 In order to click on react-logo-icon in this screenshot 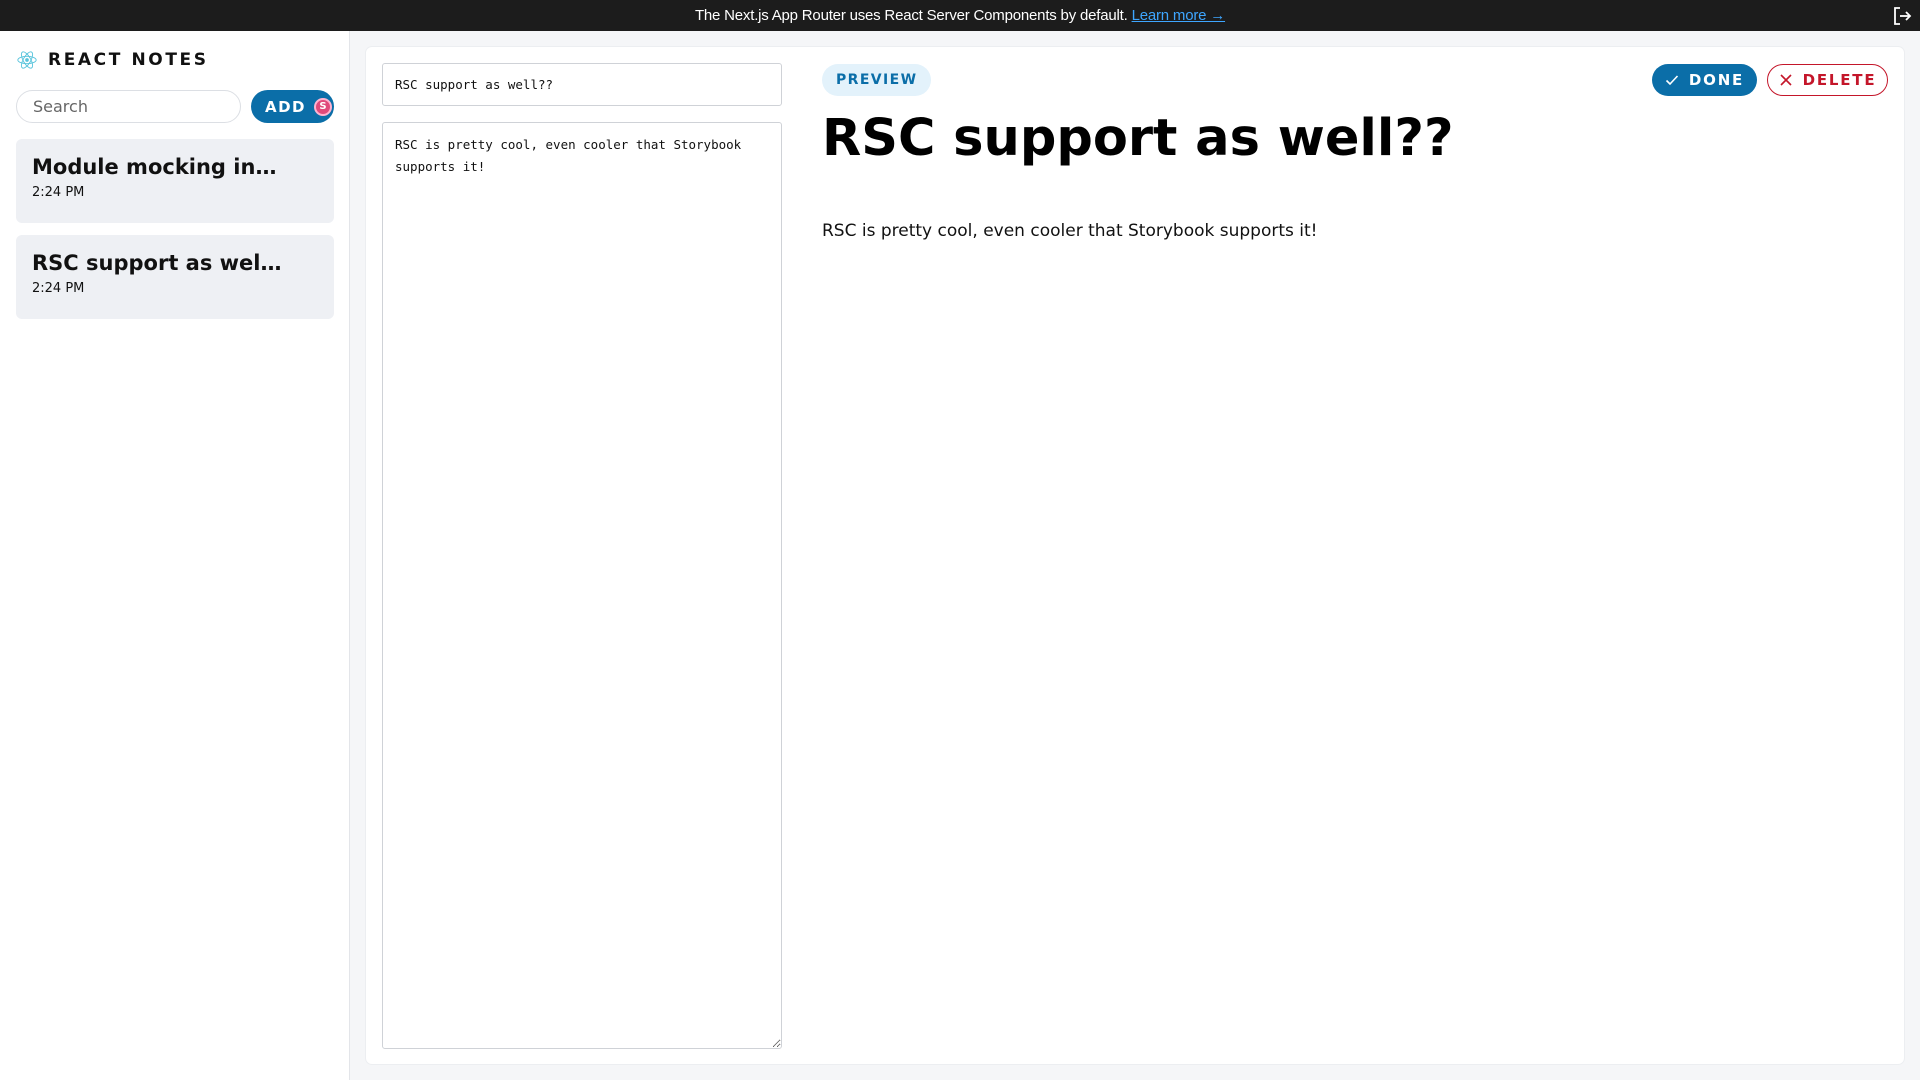, I will do `click(27, 60)`.